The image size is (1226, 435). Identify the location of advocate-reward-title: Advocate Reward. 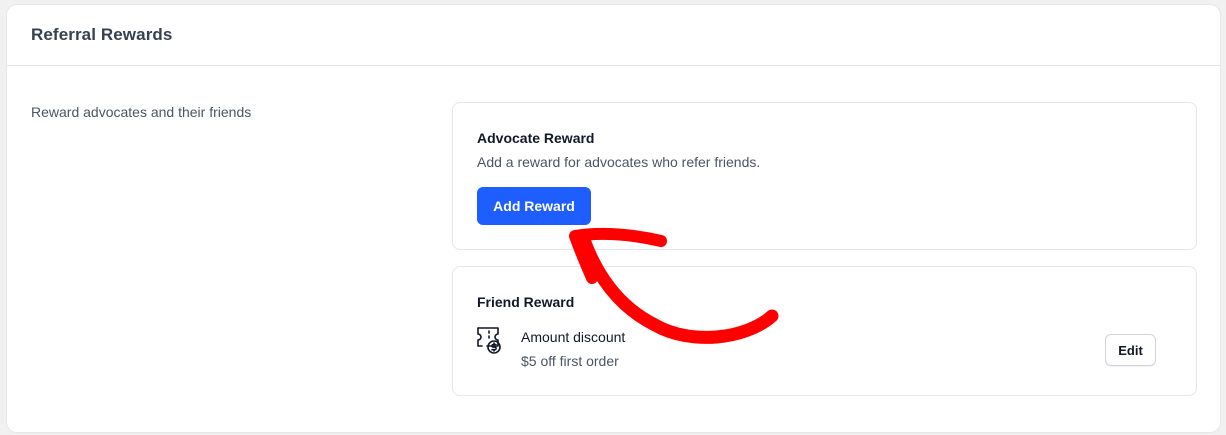
(536, 138).